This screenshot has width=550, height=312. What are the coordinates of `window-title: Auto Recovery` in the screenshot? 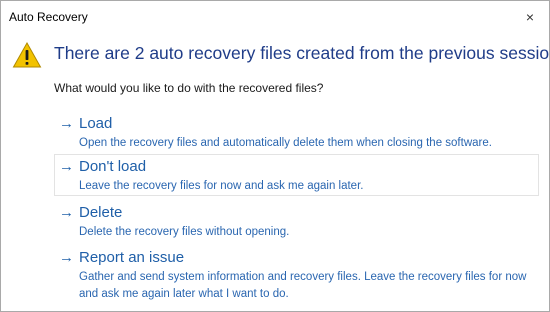 It's located at (48, 17).